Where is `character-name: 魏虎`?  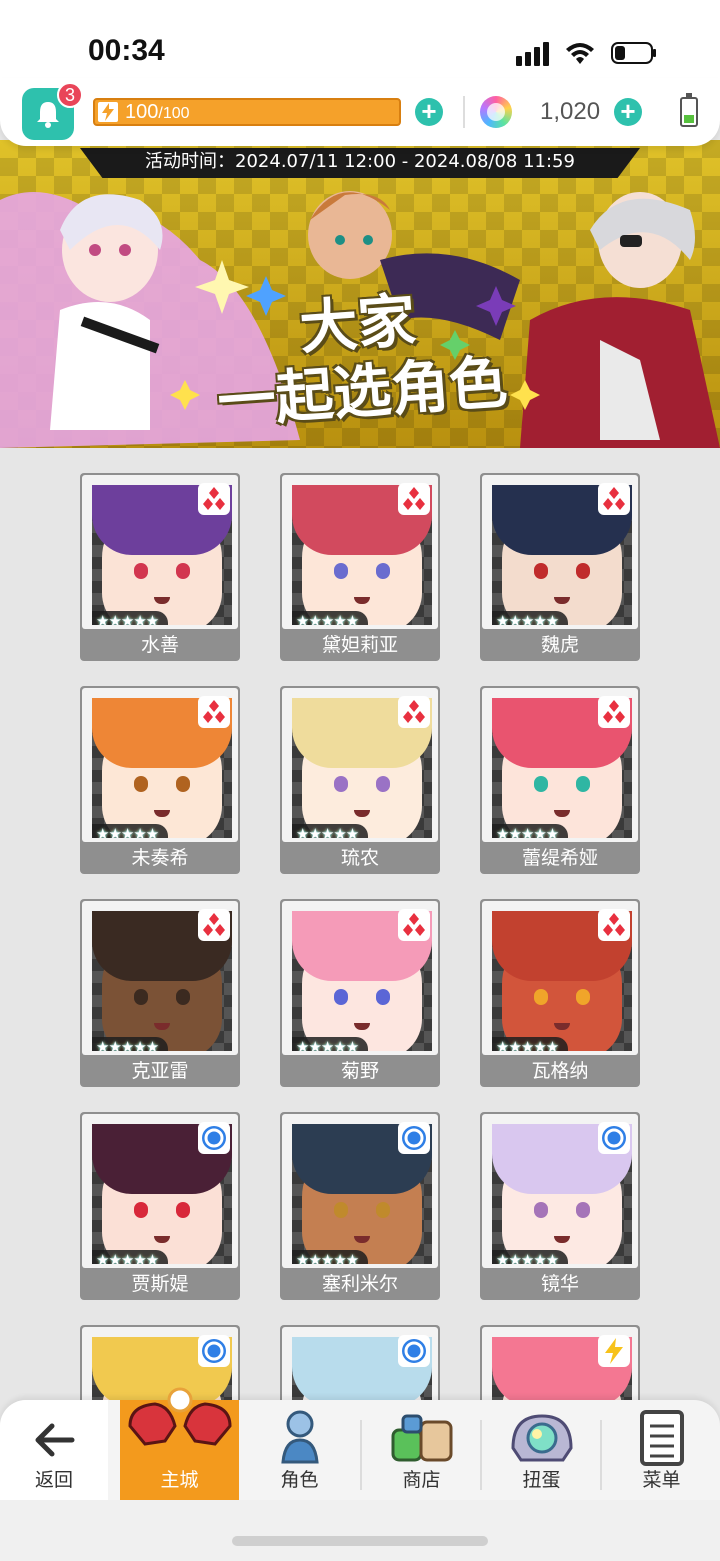 character-name: 魏虎 is located at coordinates (559, 645).